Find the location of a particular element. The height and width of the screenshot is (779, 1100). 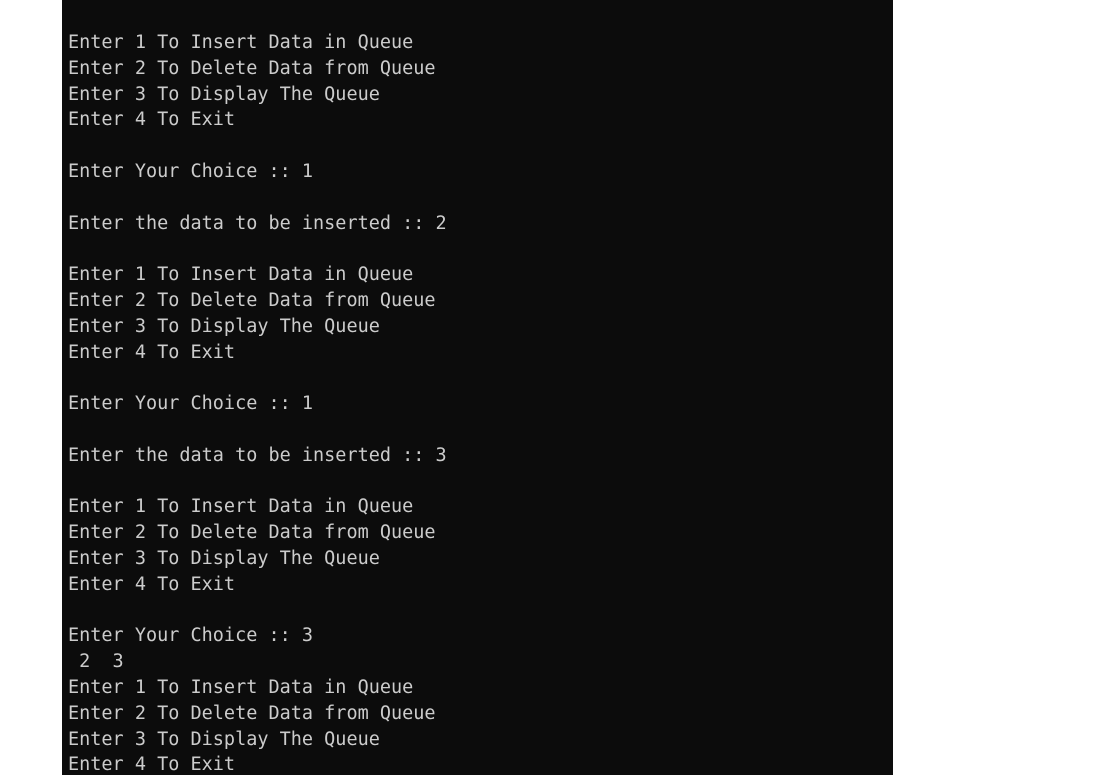

console-line: 2 3 is located at coordinates (96, 662).